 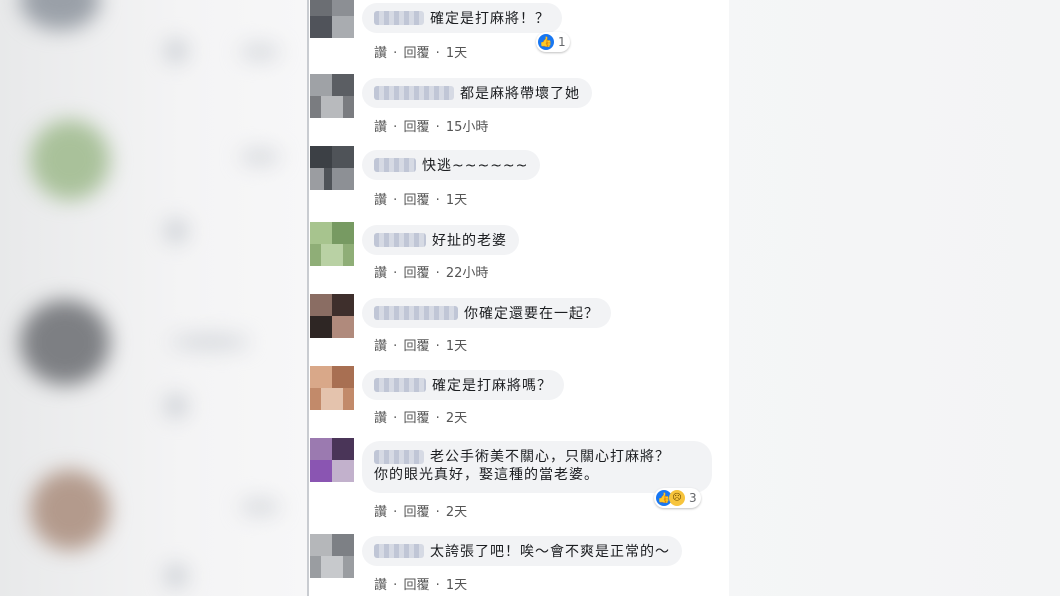 I want to click on comment-time: 22小時, so click(x=467, y=273).